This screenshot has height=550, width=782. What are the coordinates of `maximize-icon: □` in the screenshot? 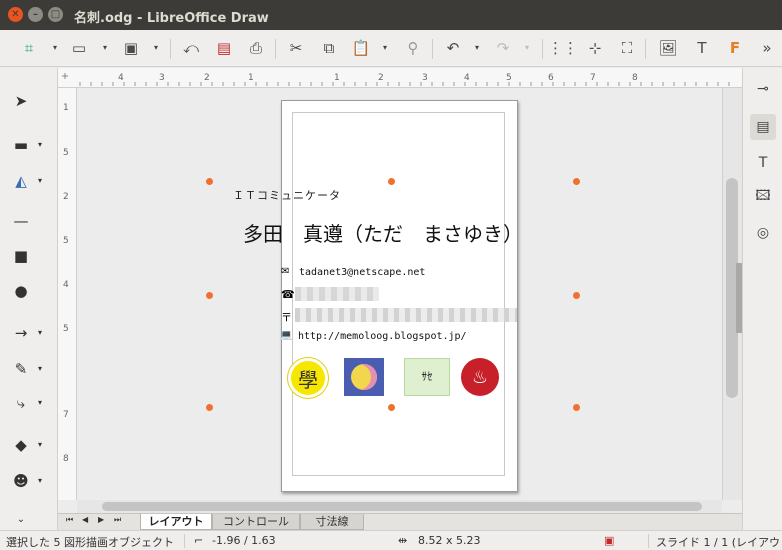 It's located at (55, 14).